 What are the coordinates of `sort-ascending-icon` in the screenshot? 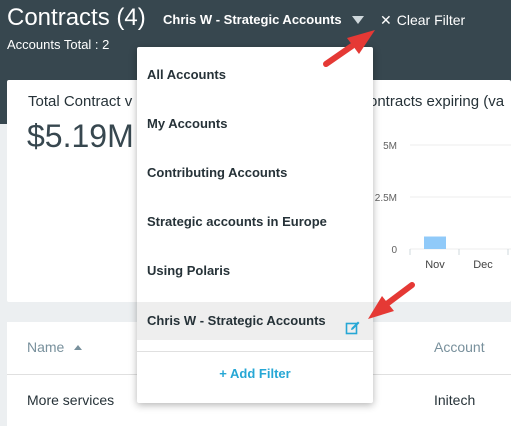 It's located at (78, 347).